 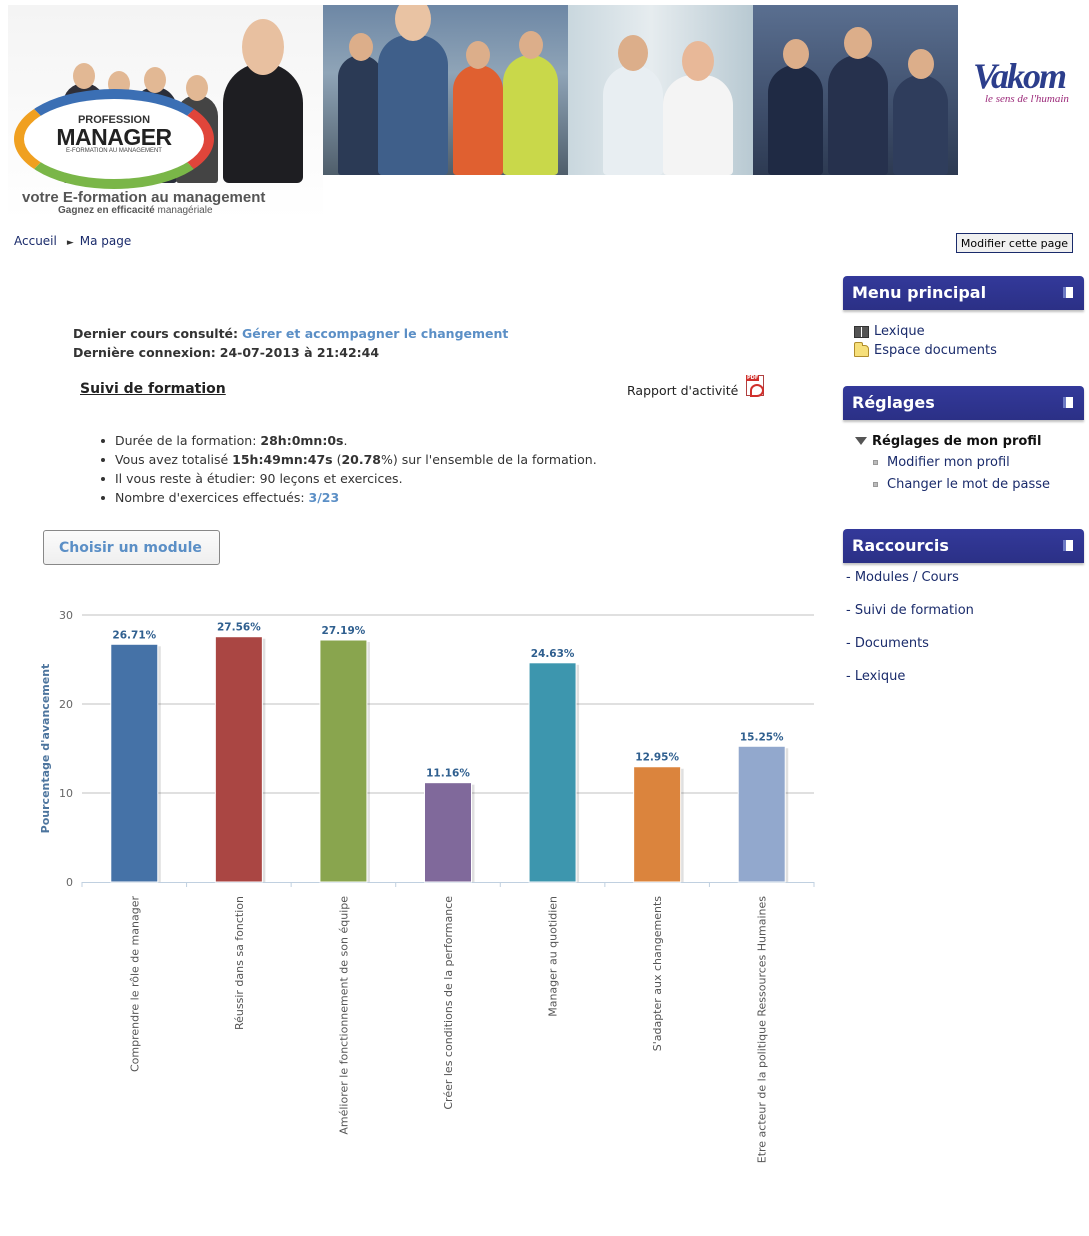 What do you see at coordinates (963, 586) in the screenshot?
I see `shortcut-modules: - Modules / Cours` at bounding box center [963, 586].